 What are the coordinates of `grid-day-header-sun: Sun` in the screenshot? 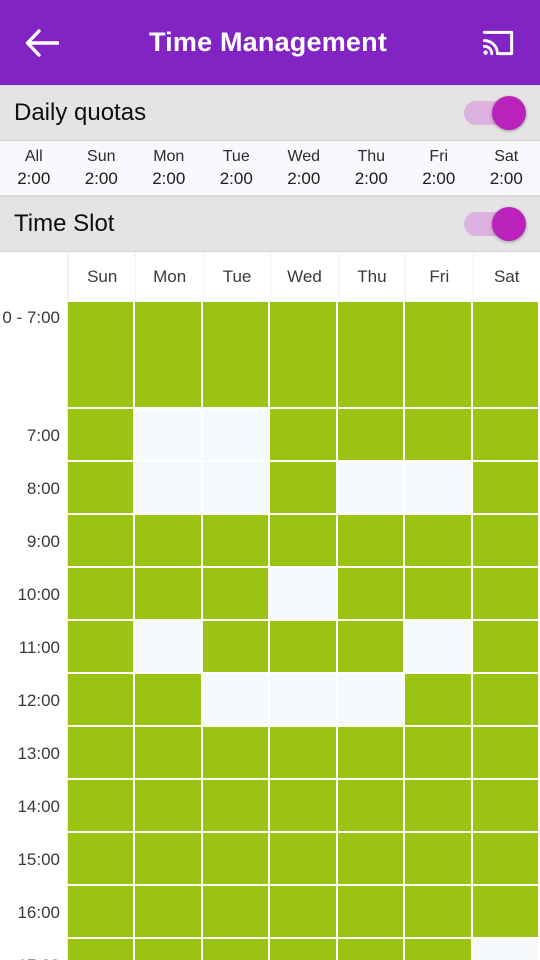 It's located at (101, 277).